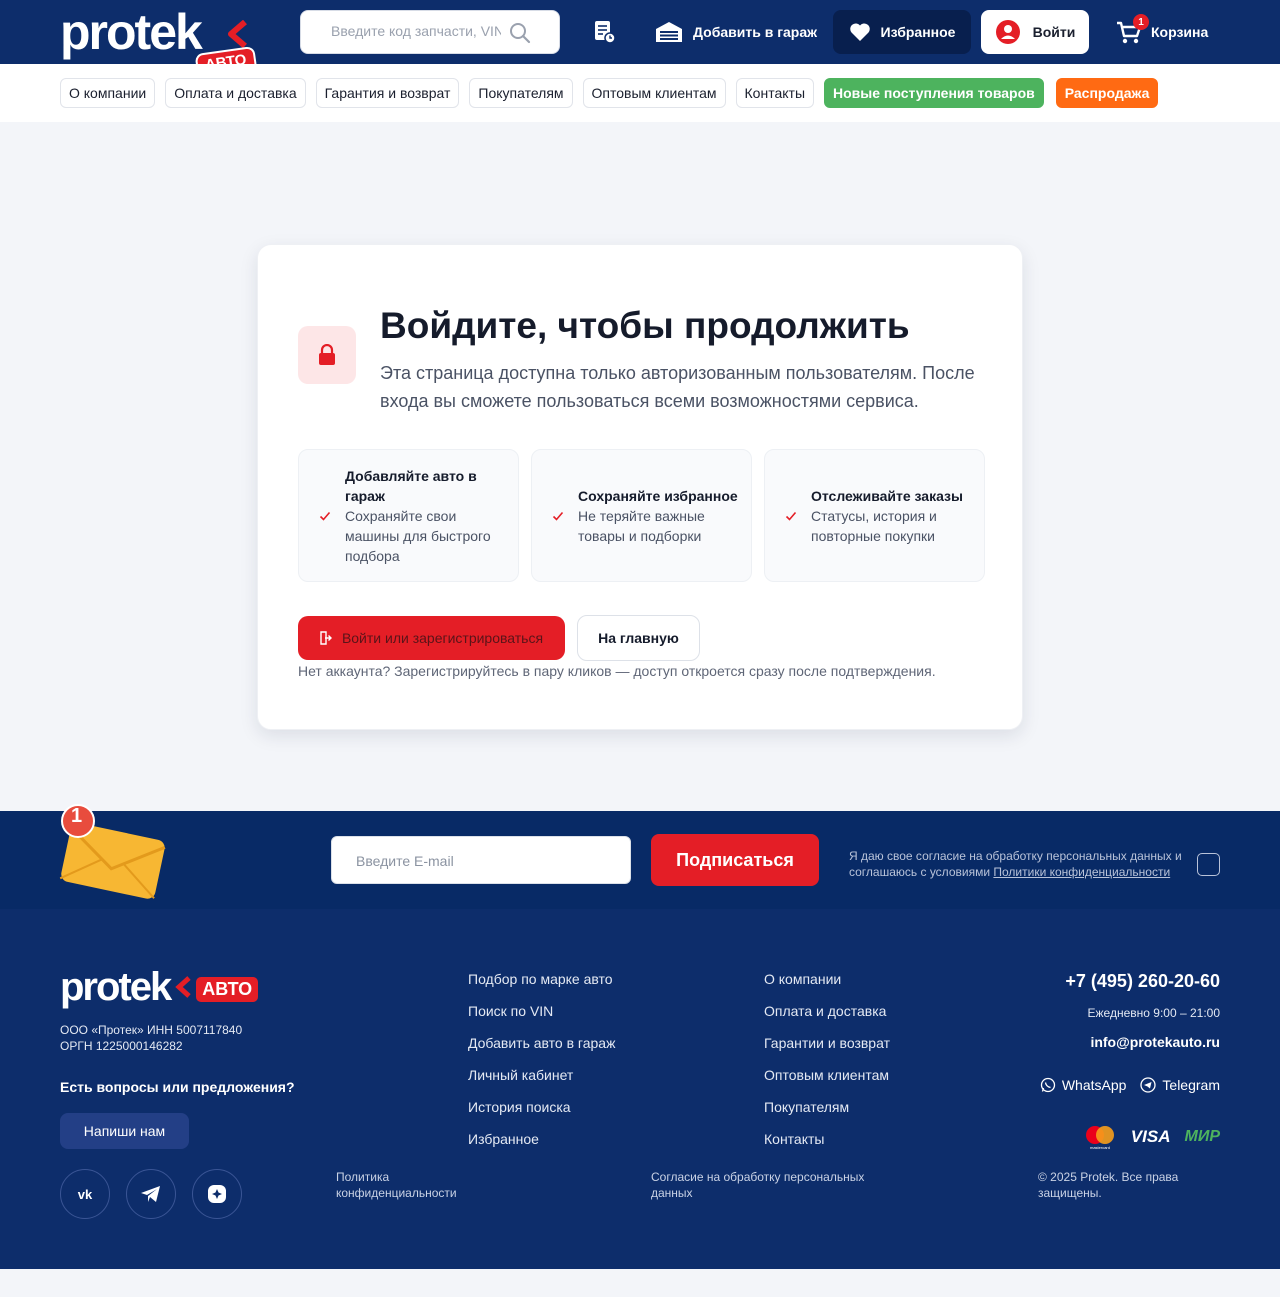  What do you see at coordinates (1141, 22) in the screenshot?
I see `cart-count-badge: 1` at bounding box center [1141, 22].